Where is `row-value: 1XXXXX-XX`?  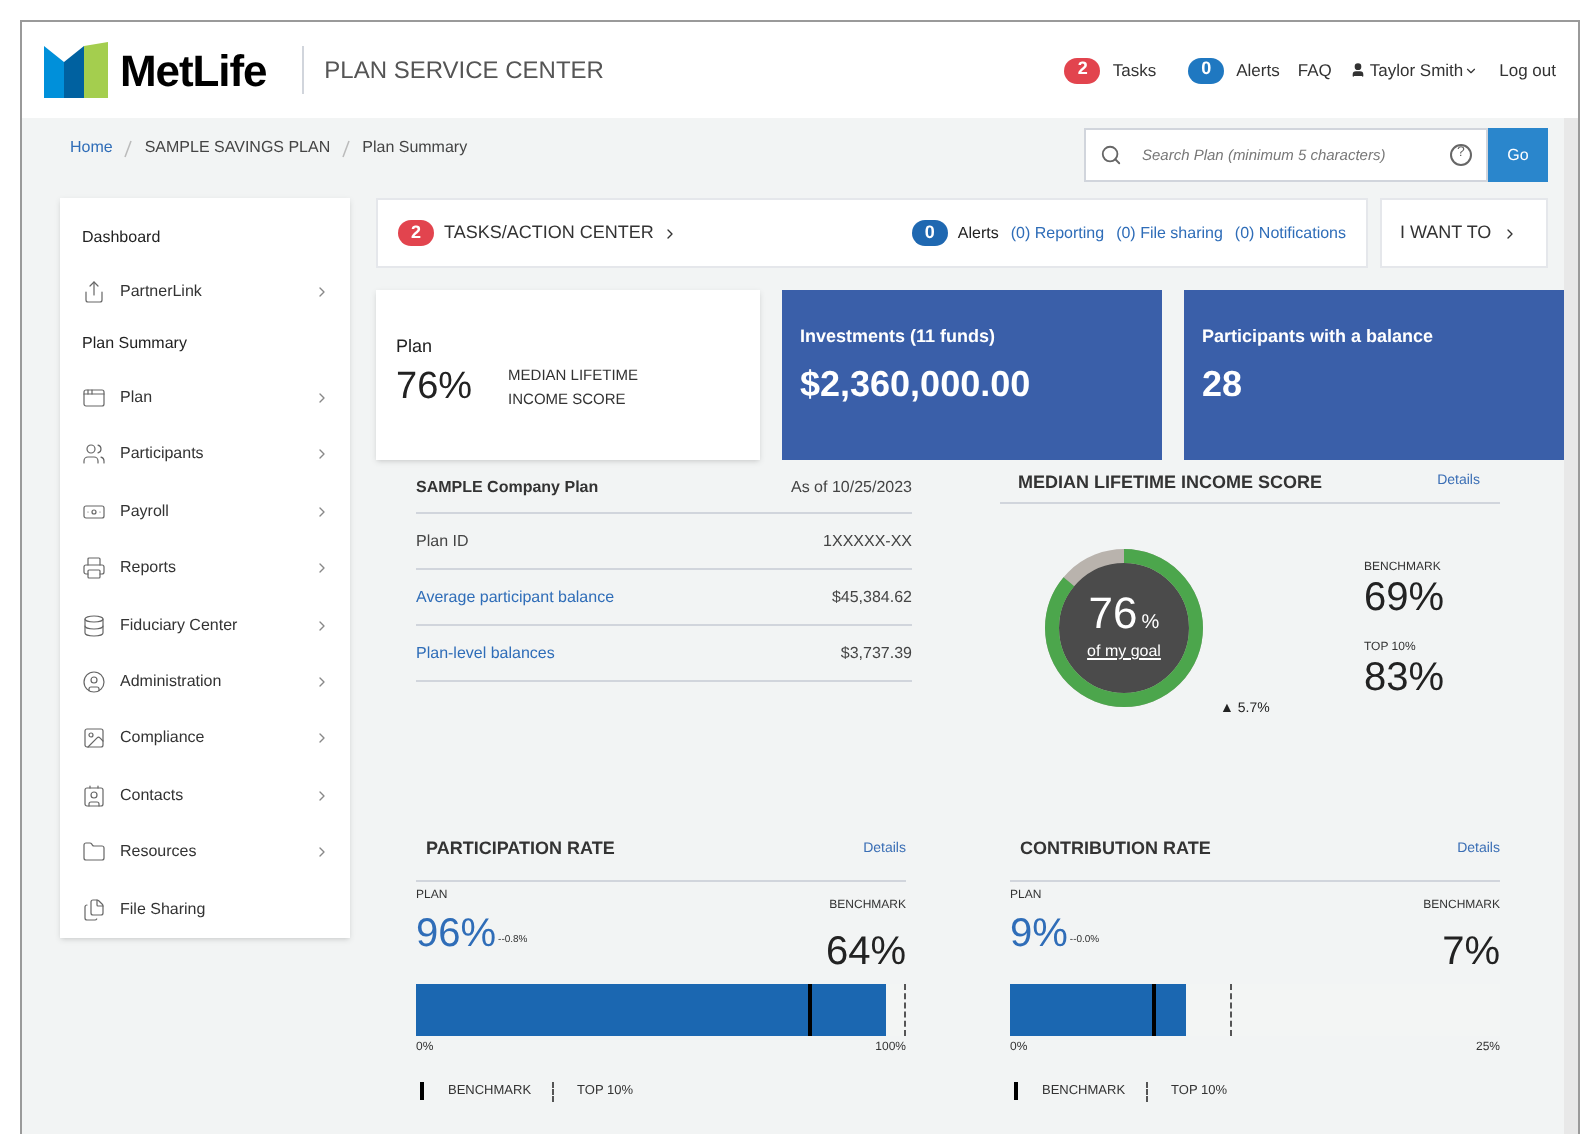 row-value: 1XXXXX-XX is located at coordinates (867, 541).